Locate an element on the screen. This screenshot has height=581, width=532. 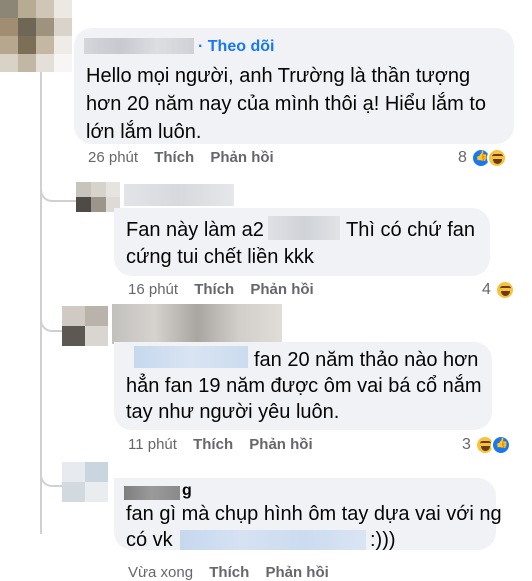
author-name-tail: g is located at coordinates (187, 490).